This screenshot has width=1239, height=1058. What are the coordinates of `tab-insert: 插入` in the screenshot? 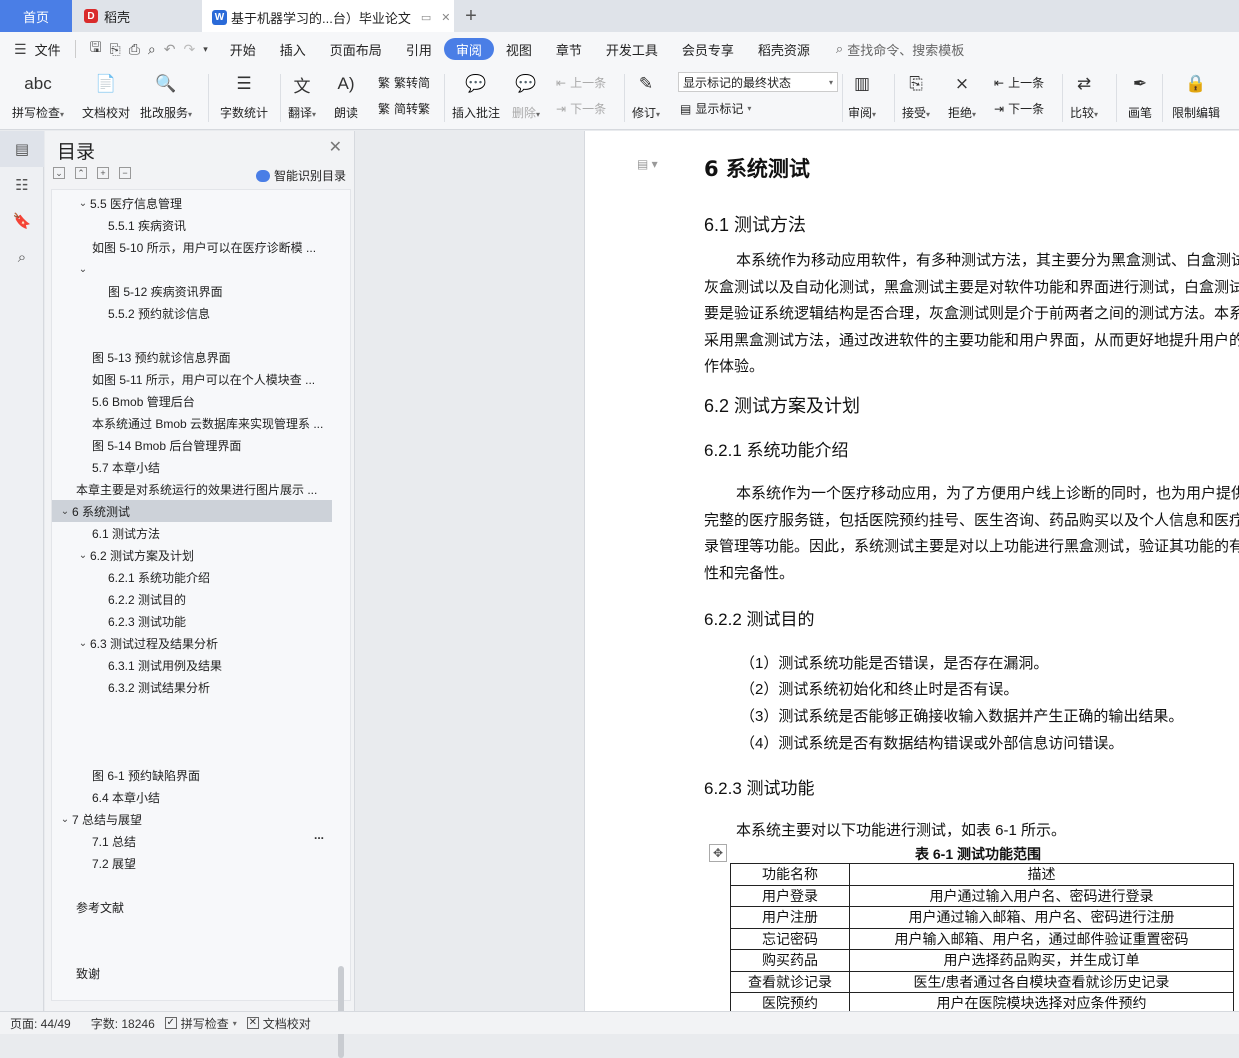 It's located at (293, 49).